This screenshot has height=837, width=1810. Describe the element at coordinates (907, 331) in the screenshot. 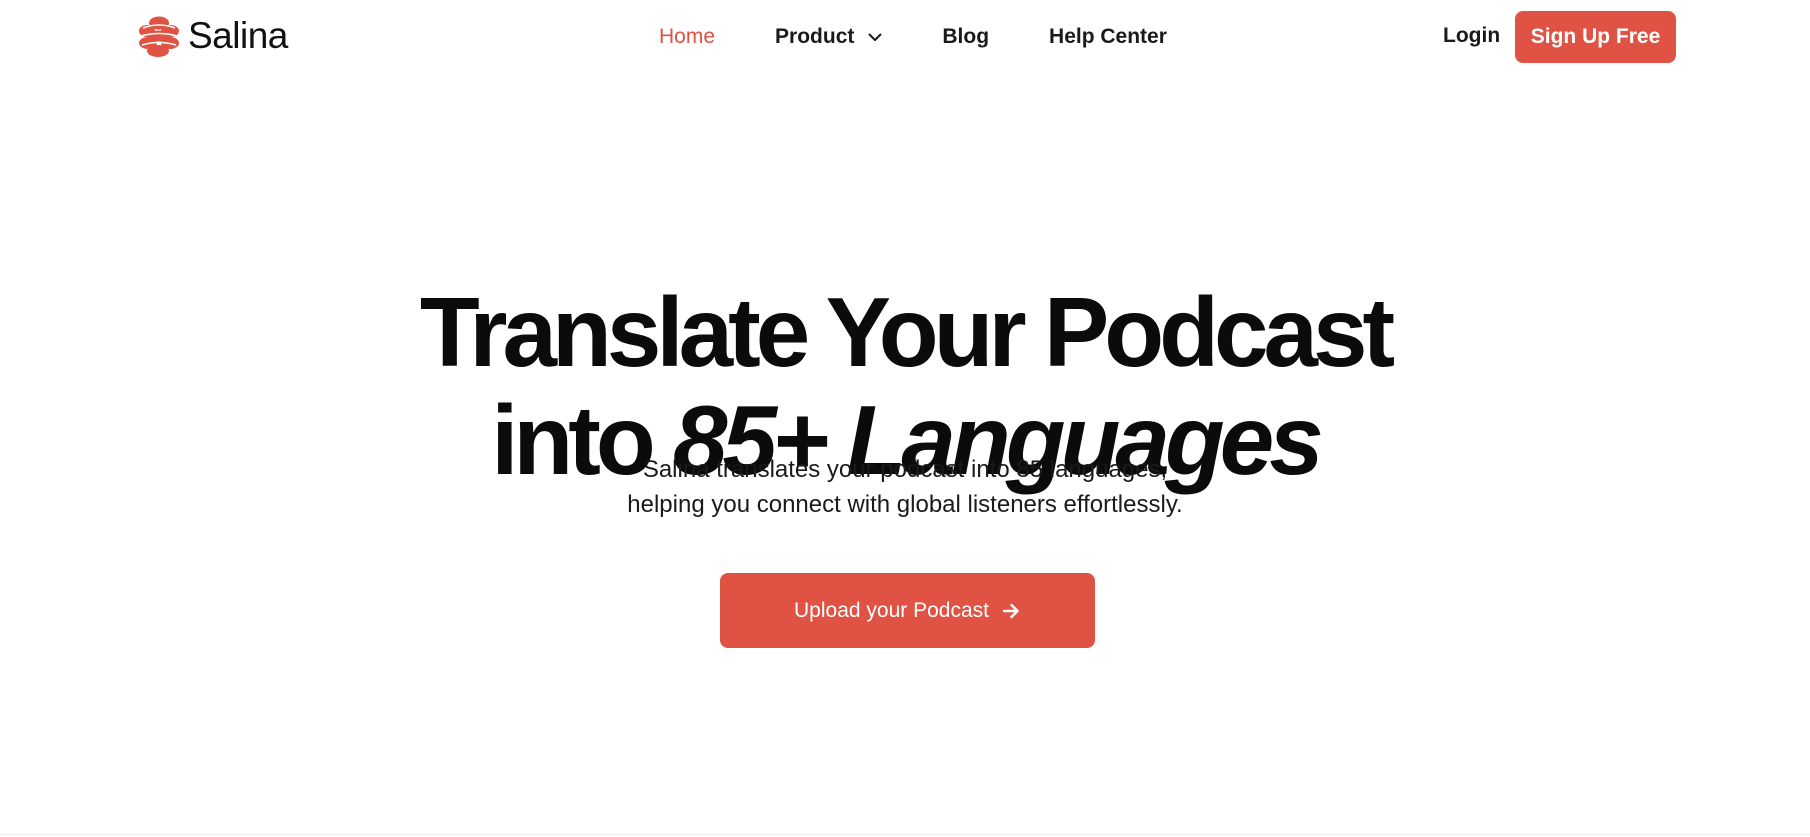

I see `hero-title-line-1: Translate Your Podcast` at that location.